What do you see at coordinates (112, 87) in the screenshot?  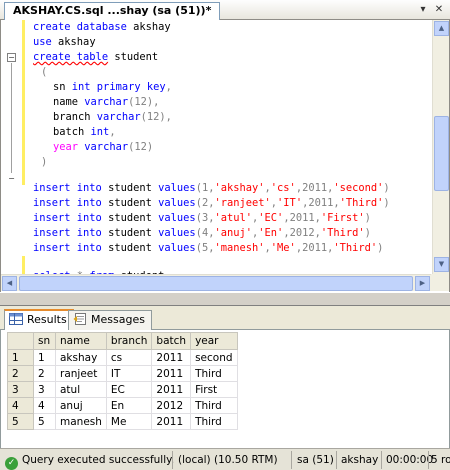 I see `code-line: sn int primary key,` at bounding box center [112, 87].